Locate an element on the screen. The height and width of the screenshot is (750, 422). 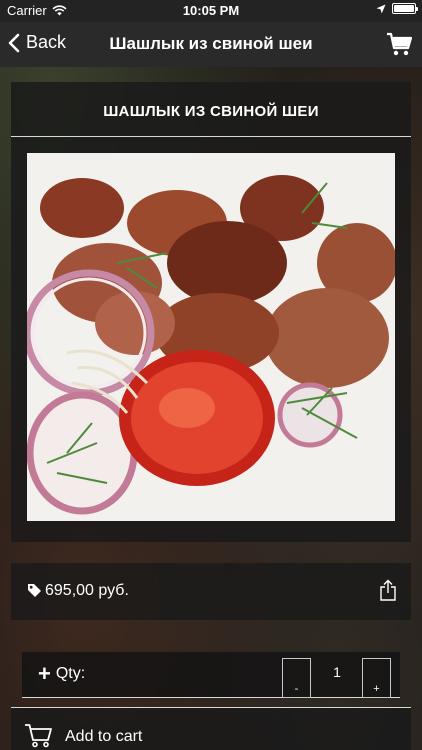
price-tag-icon is located at coordinates (34, 590).